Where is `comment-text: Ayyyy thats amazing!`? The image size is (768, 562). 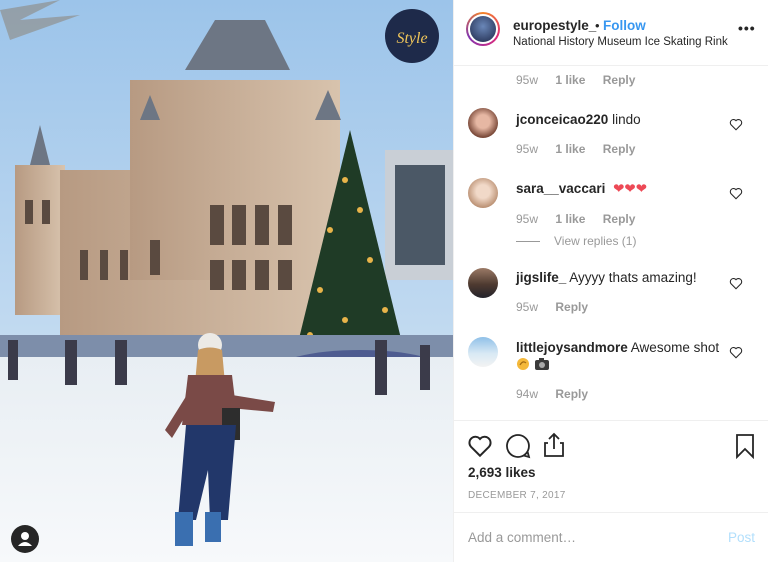
comment-text: Ayyyy thats amazing! is located at coordinates (633, 277).